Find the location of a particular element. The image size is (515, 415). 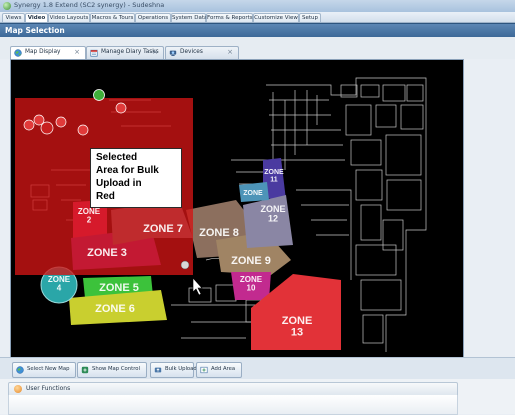

app-logo-icon is located at coordinates (7, 6).